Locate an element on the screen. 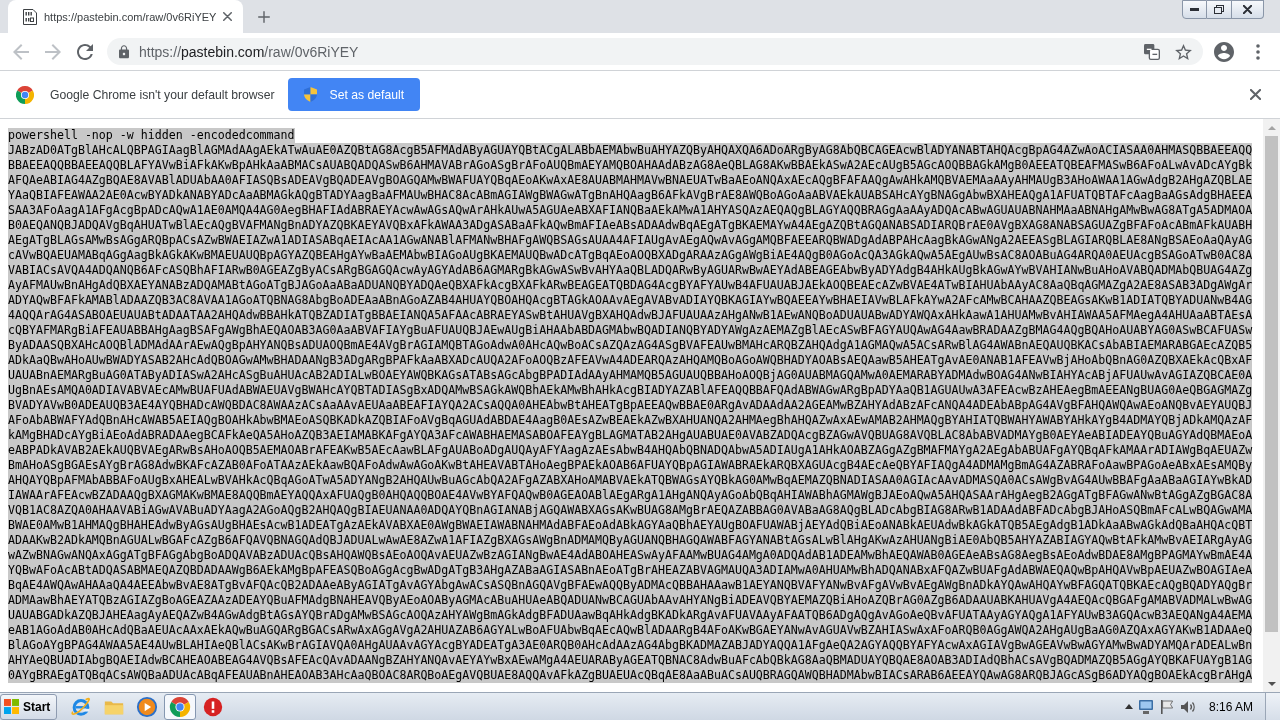 This screenshot has width=1280, height=720. clock-text: 8:16 AM is located at coordinates (1230, 706).